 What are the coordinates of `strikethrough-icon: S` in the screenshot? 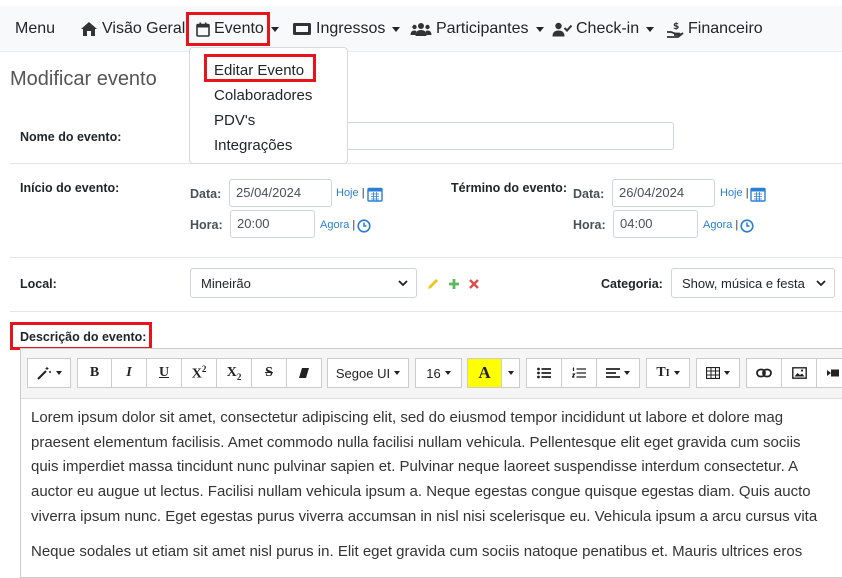 It's located at (269, 372).